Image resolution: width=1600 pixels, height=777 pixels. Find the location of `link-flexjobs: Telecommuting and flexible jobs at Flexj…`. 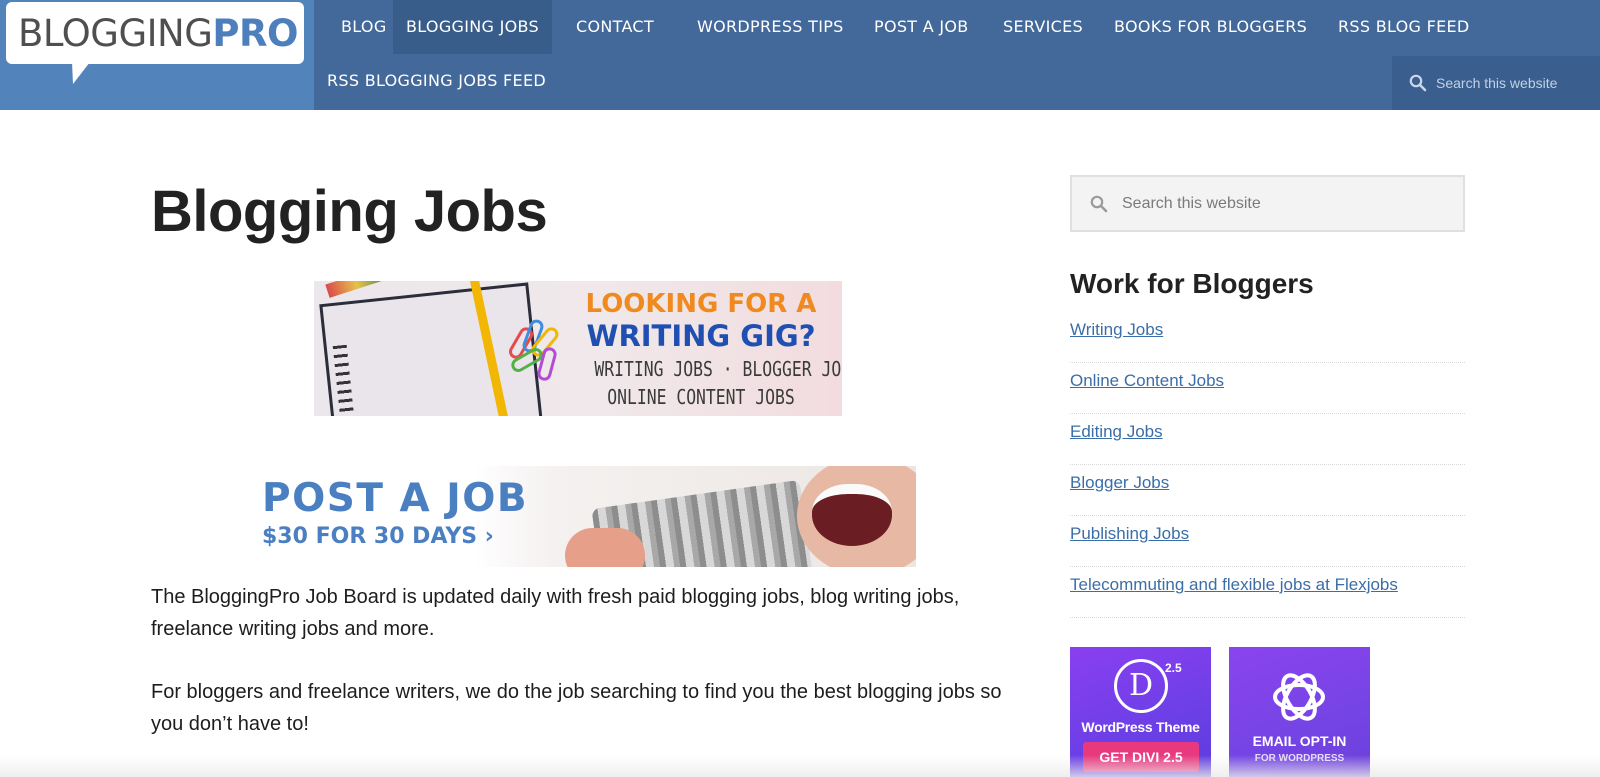

link-flexjobs: Telecommuting and flexible jobs at Flexj… is located at coordinates (1234, 584).